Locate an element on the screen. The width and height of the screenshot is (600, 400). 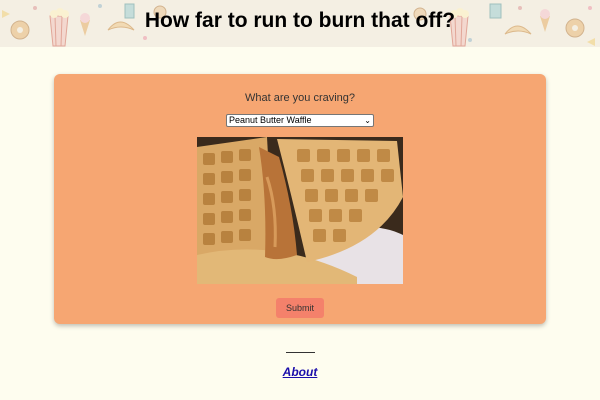
page-title: How far to run to burn that off? is located at coordinates (300, 20).